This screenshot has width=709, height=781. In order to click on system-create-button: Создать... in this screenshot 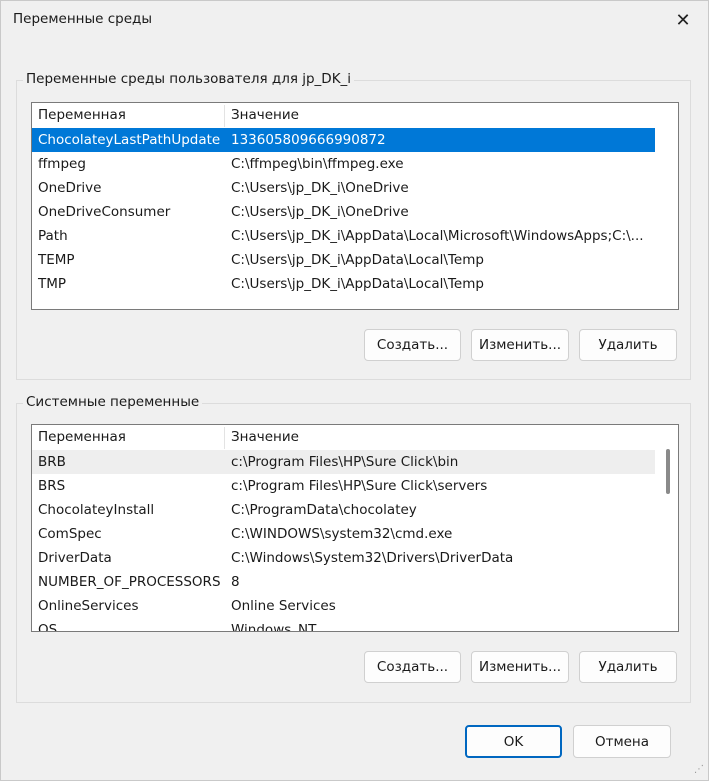, I will do `click(412, 667)`.